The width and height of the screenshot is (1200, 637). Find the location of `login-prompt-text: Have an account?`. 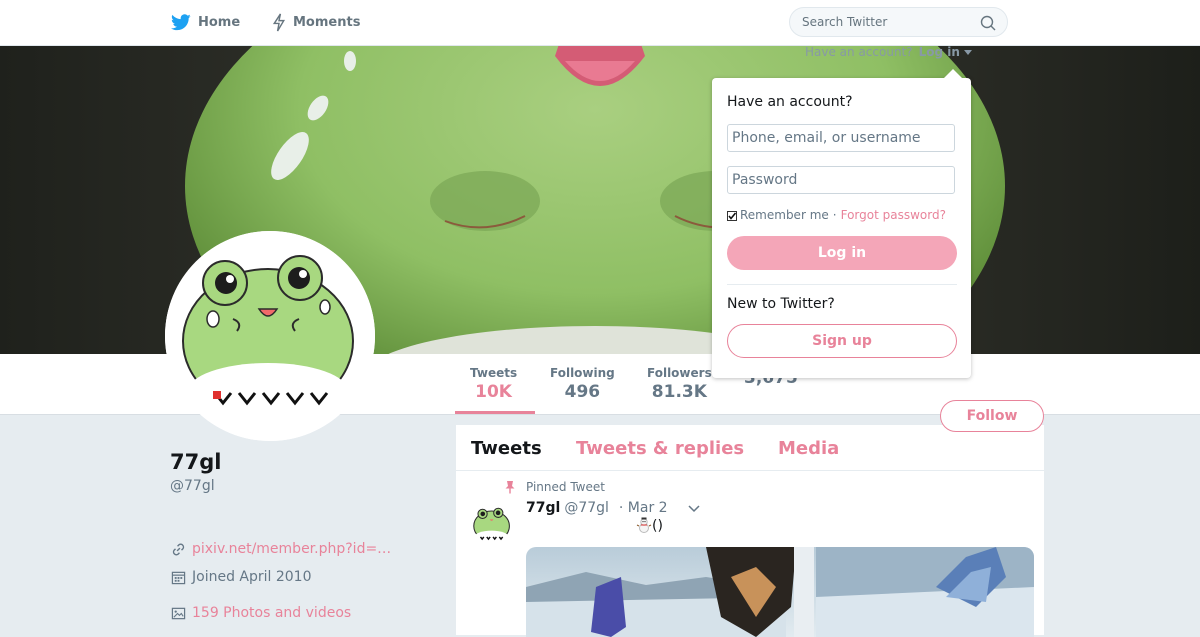

login-prompt-text: Have an account? is located at coordinates (859, 52).